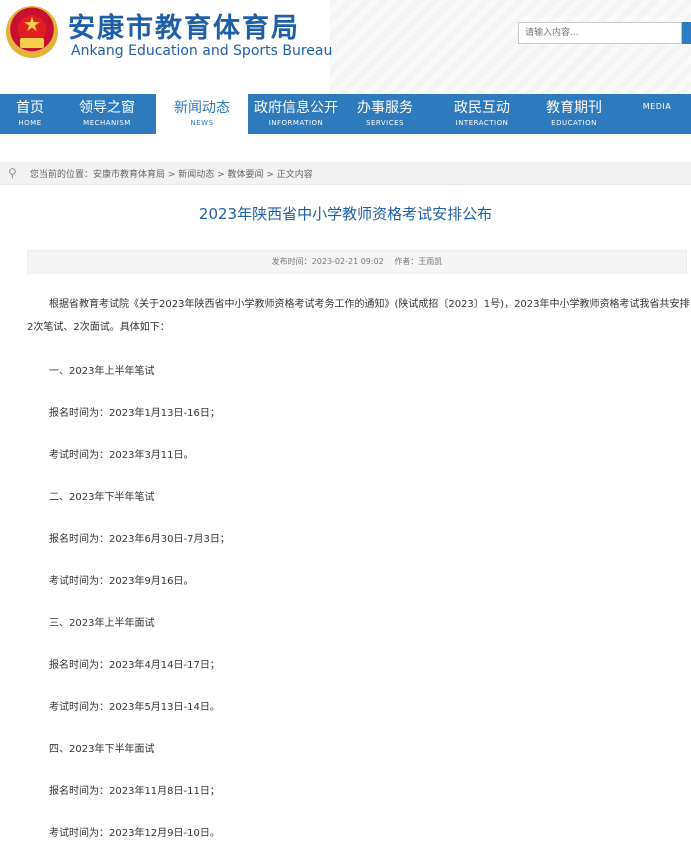  I want to click on article-title: 2023年陕西省中小学教师资格考试安排公布, so click(345, 214).